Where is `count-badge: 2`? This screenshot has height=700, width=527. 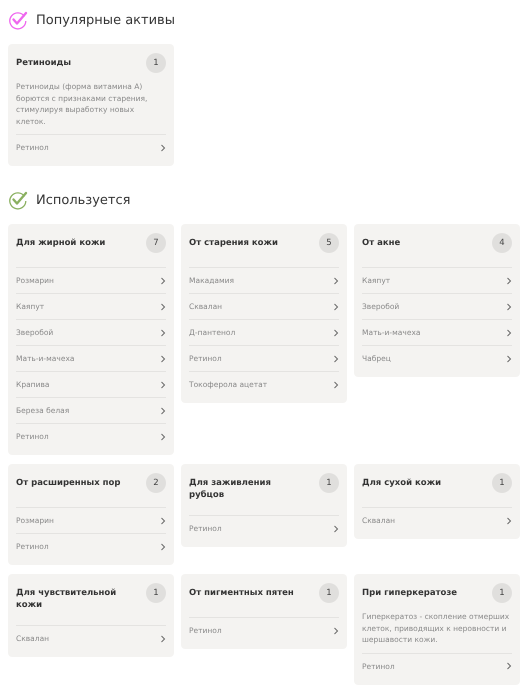 count-badge: 2 is located at coordinates (156, 483).